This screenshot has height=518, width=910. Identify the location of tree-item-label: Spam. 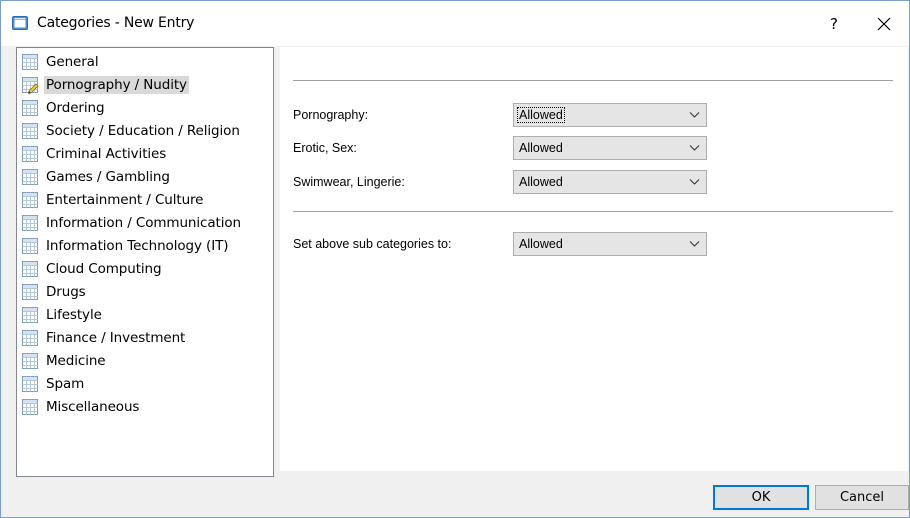
(65, 384).